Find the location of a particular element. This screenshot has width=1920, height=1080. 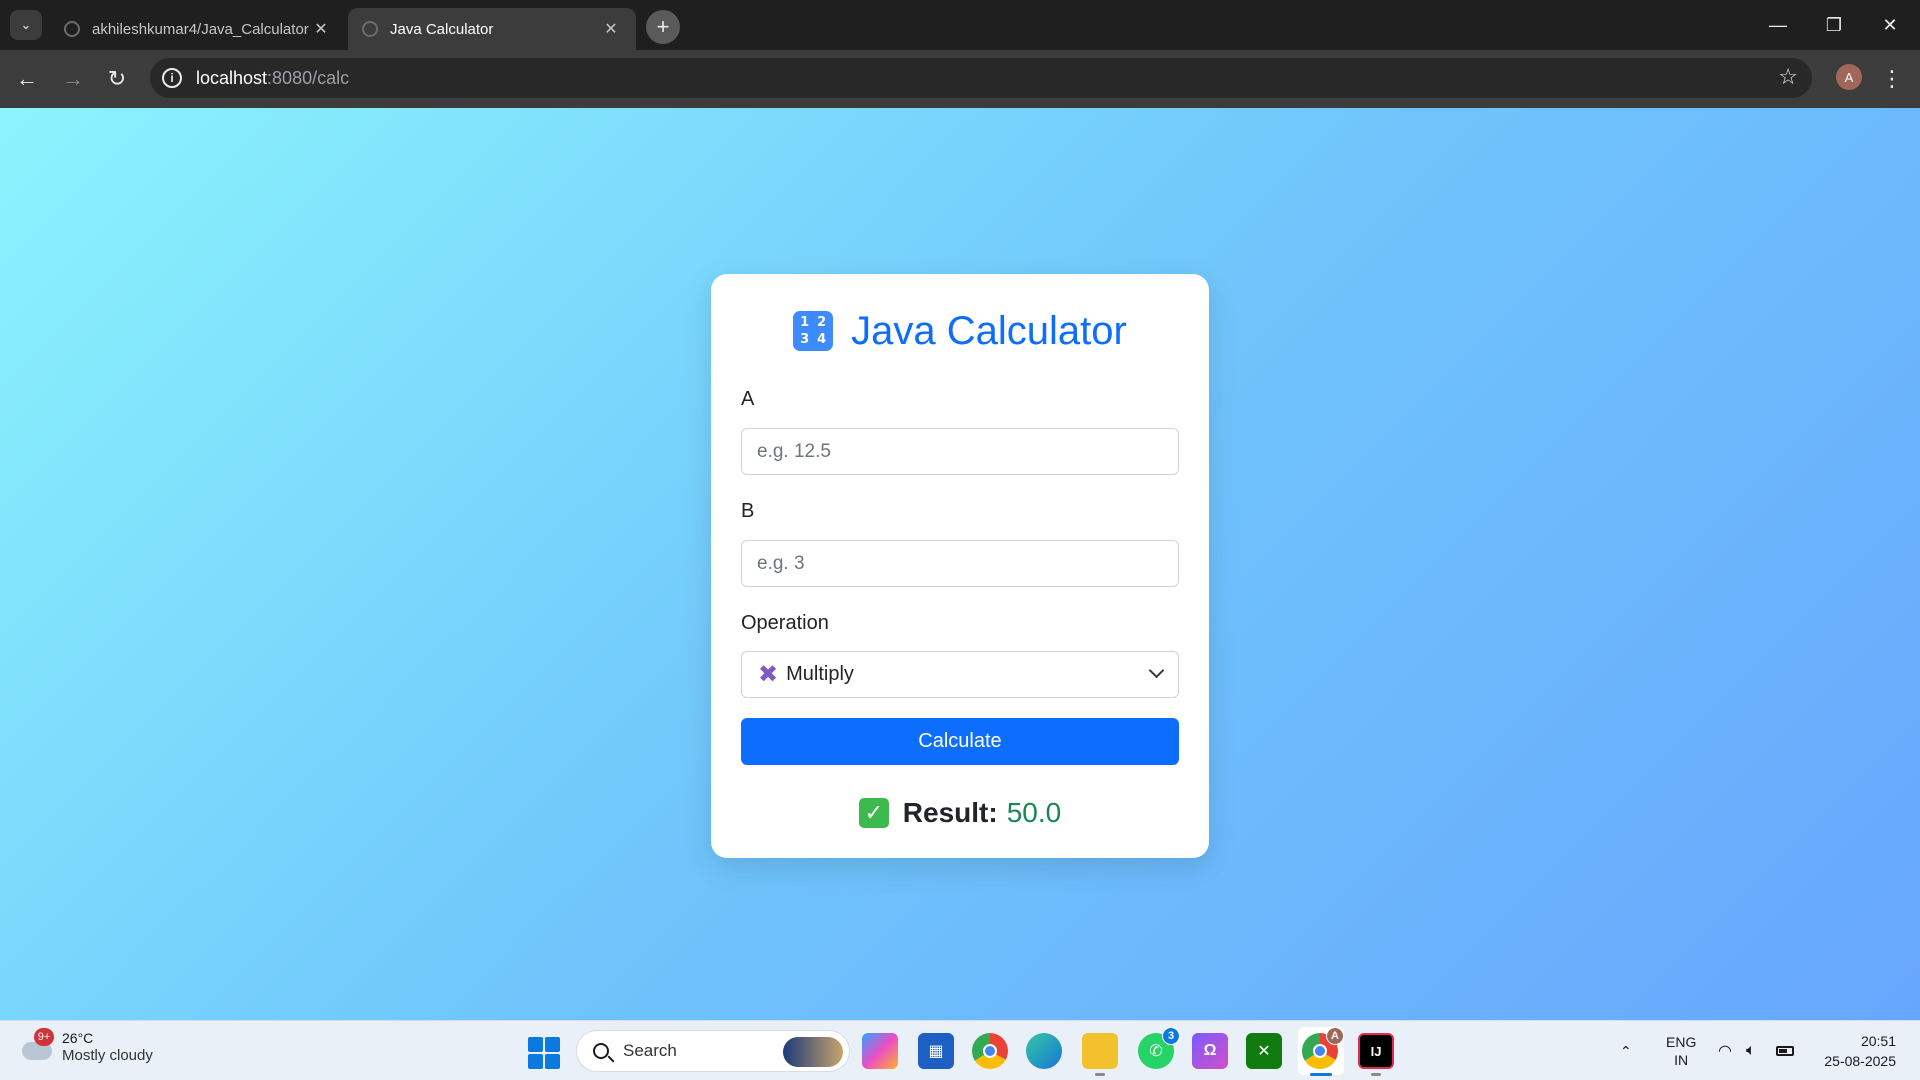

field-a-label: A is located at coordinates (748, 399).